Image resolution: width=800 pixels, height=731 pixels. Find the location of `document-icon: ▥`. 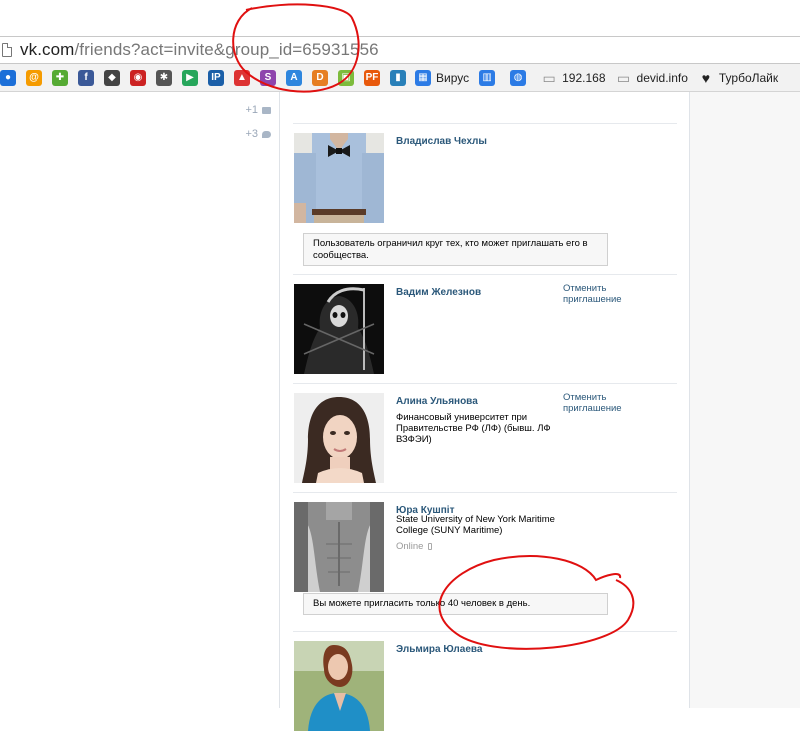

document-icon: ▥ is located at coordinates (487, 77).